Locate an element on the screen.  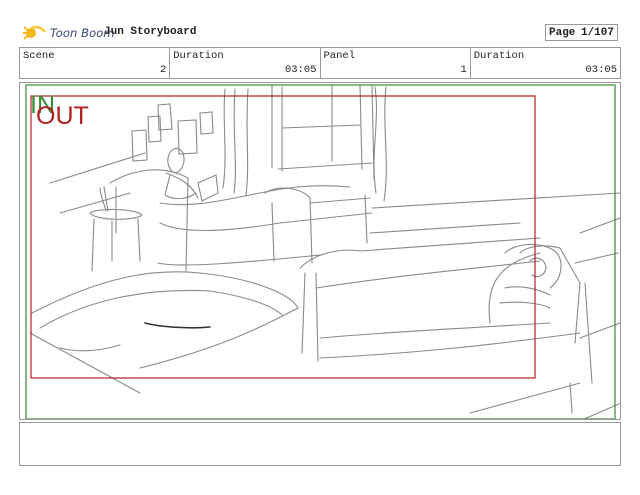
panel-duration-label: Duration is located at coordinates (499, 56).